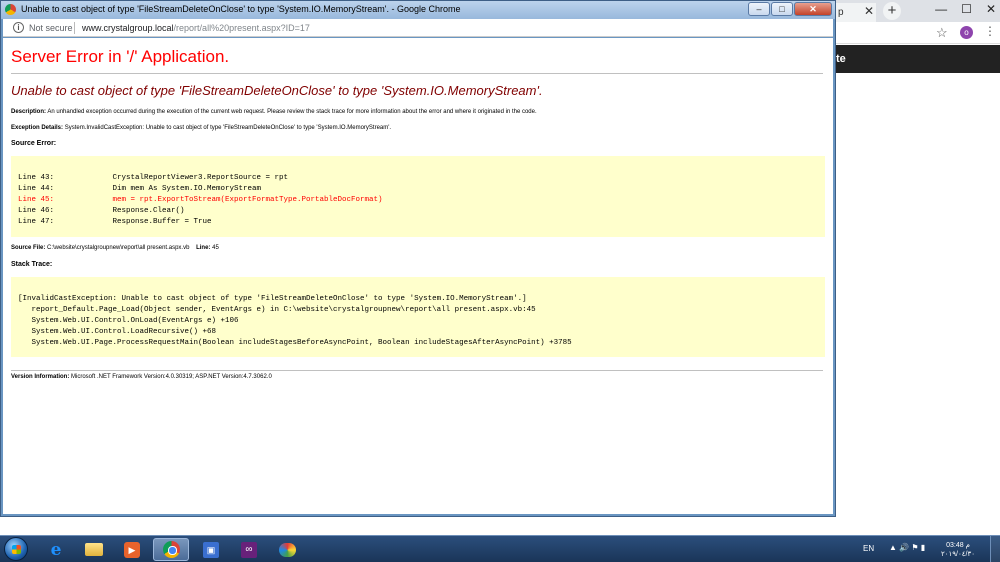 This screenshot has width=1000, height=562. What do you see at coordinates (782, 9) in the screenshot?
I see `maximize-button: □` at bounding box center [782, 9].